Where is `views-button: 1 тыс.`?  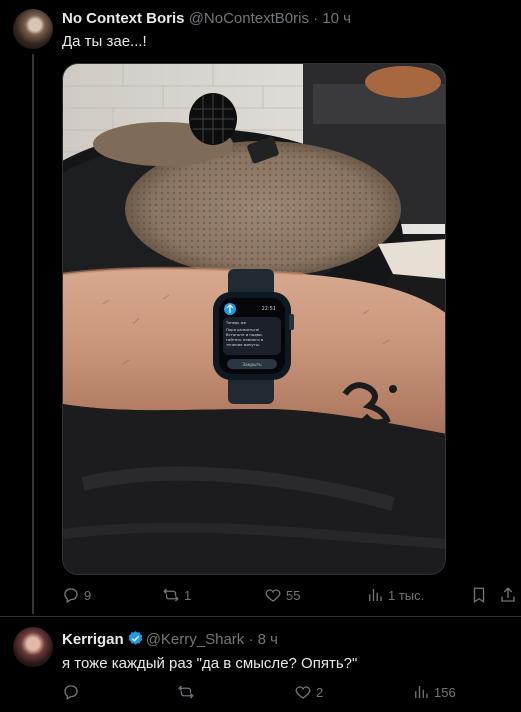 views-button: 1 тыс. is located at coordinates (395, 595).